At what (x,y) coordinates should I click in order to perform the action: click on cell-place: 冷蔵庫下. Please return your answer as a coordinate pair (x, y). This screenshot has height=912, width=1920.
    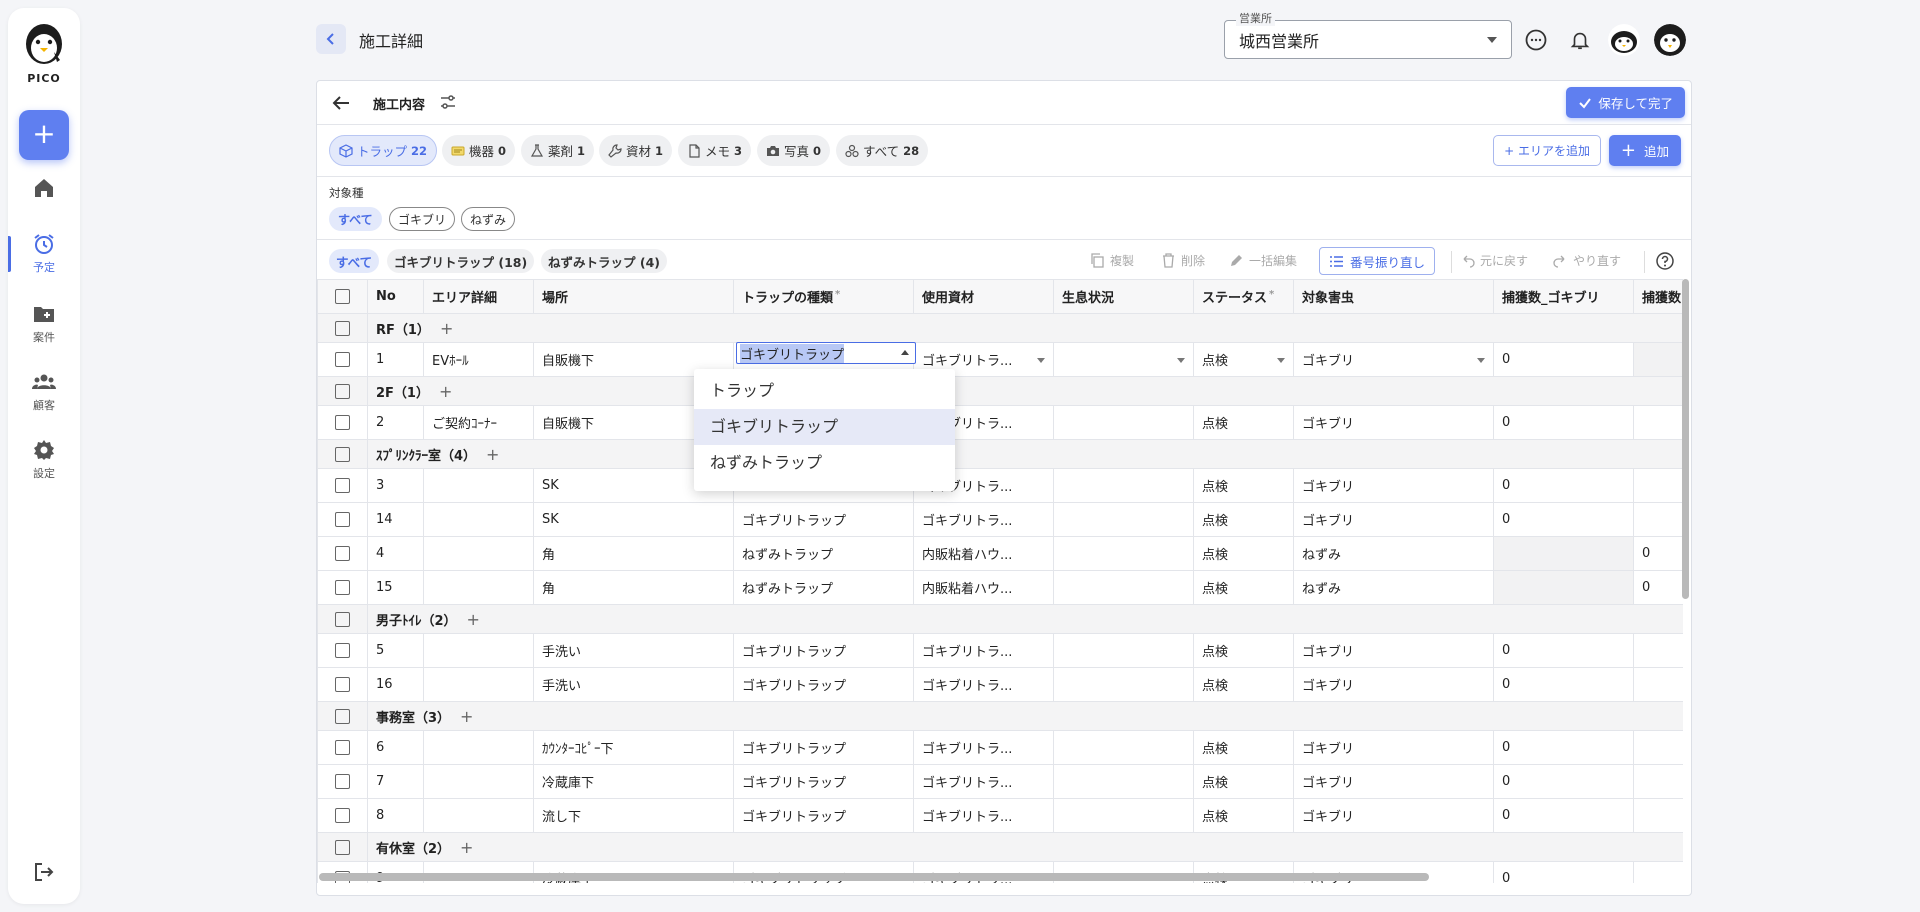
    Looking at the image, I should click on (633, 781).